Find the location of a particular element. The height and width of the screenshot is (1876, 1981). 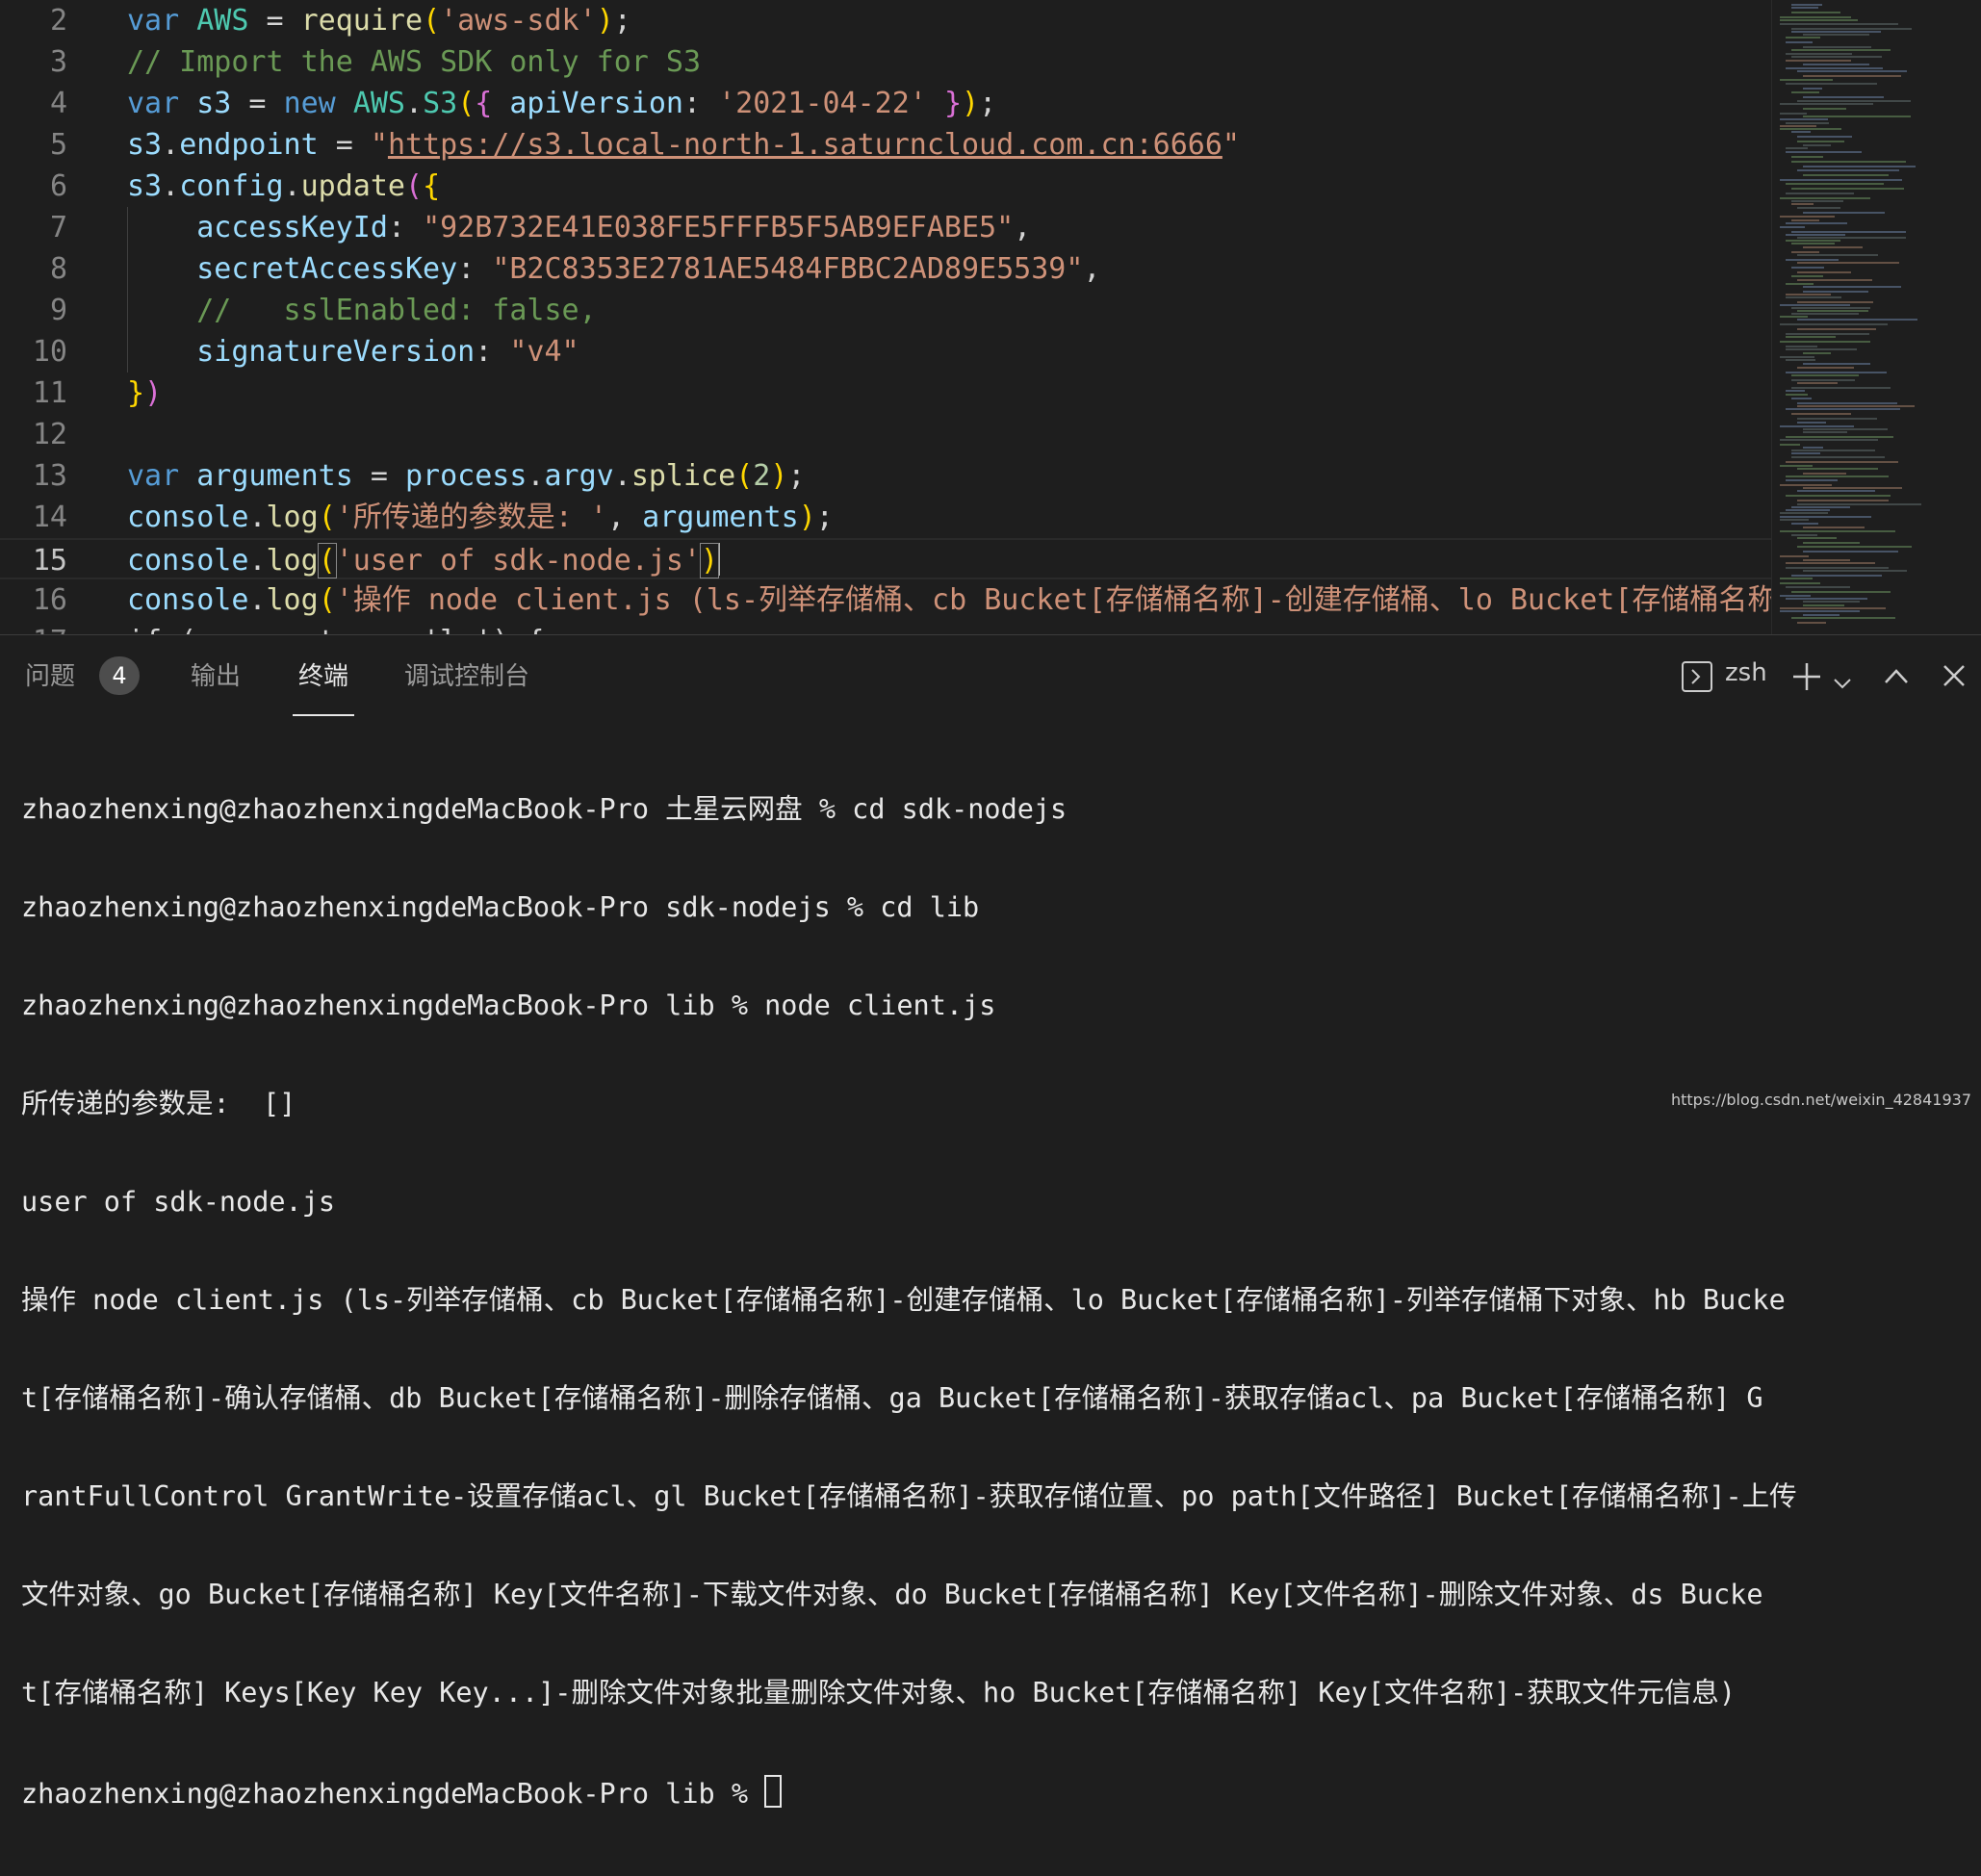

minimap is located at coordinates (1876, 317).